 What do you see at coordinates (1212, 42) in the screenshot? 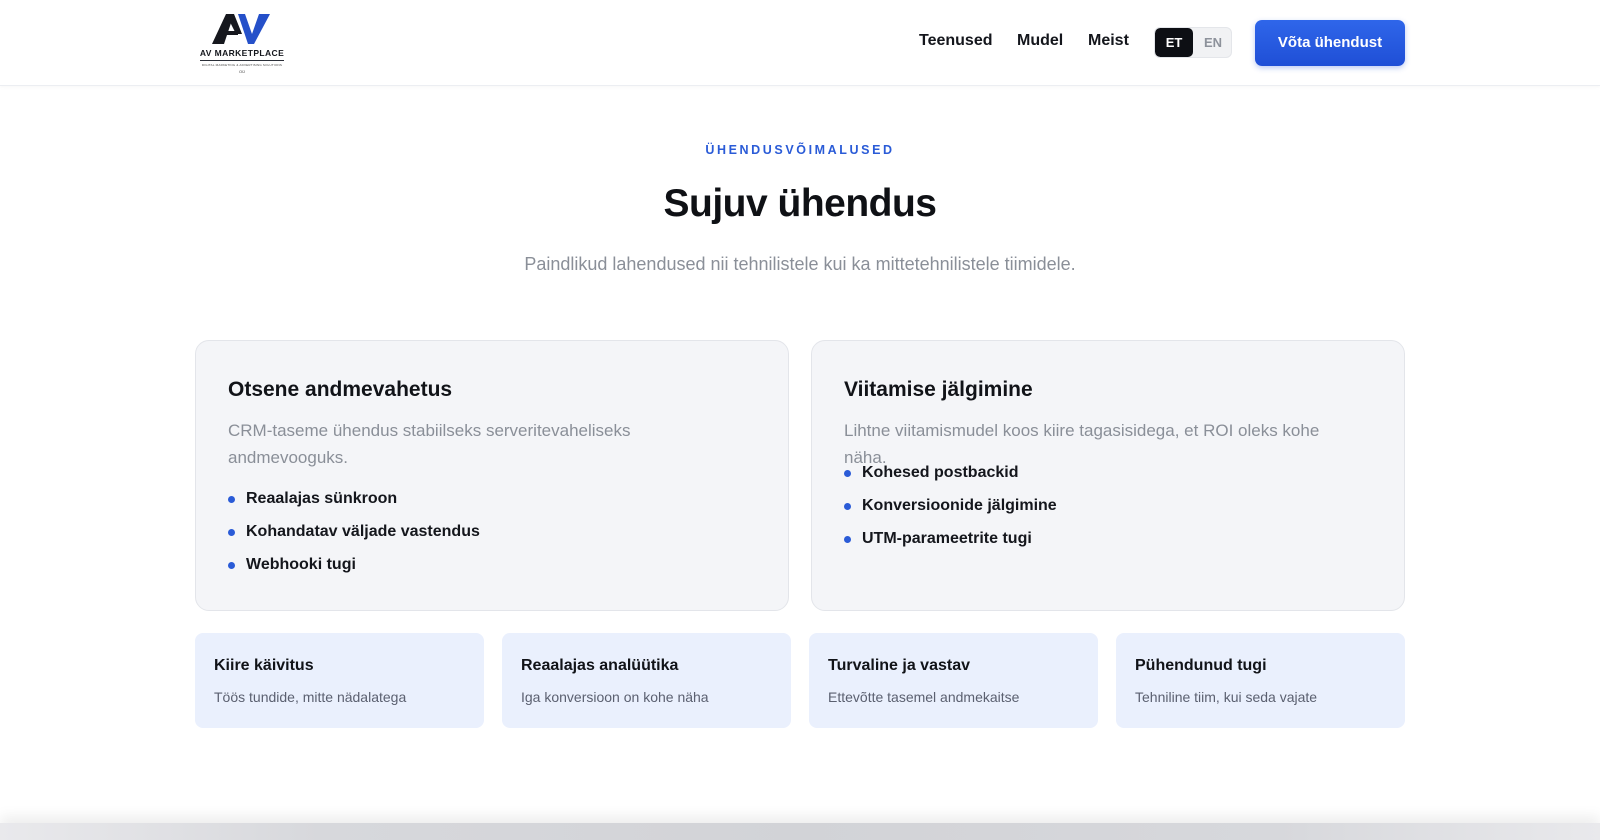
I see `lang-option-en: EN` at bounding box center [1212, 42].